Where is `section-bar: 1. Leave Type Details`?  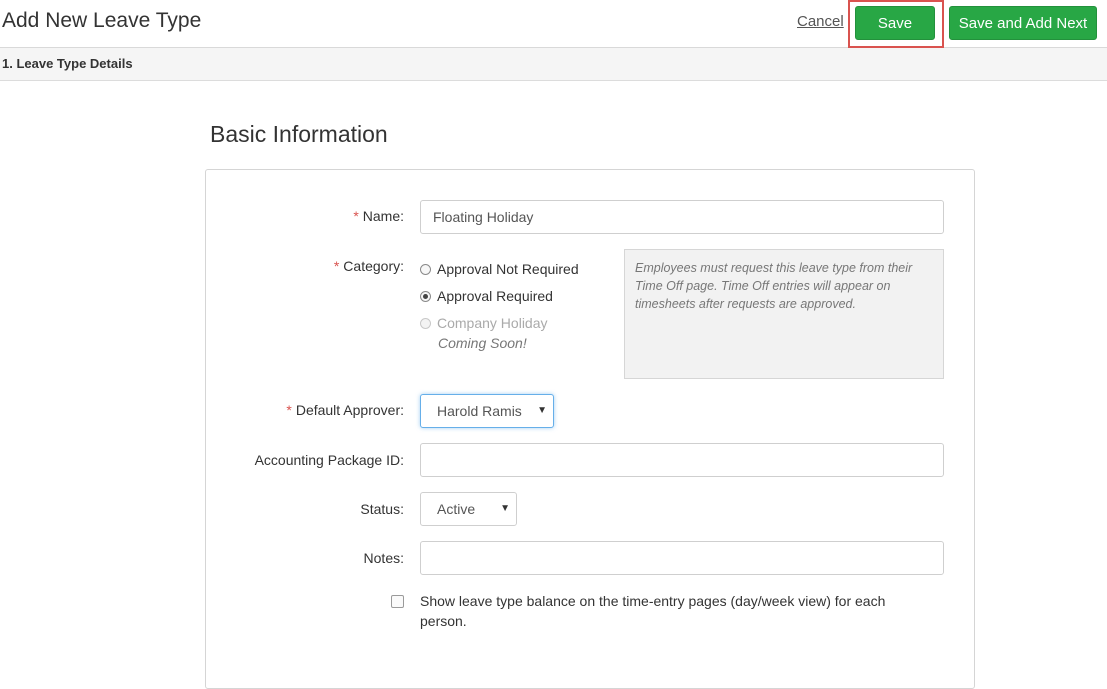 section-bar: 1. Leave Type Details is located at coordinates (553, 64).